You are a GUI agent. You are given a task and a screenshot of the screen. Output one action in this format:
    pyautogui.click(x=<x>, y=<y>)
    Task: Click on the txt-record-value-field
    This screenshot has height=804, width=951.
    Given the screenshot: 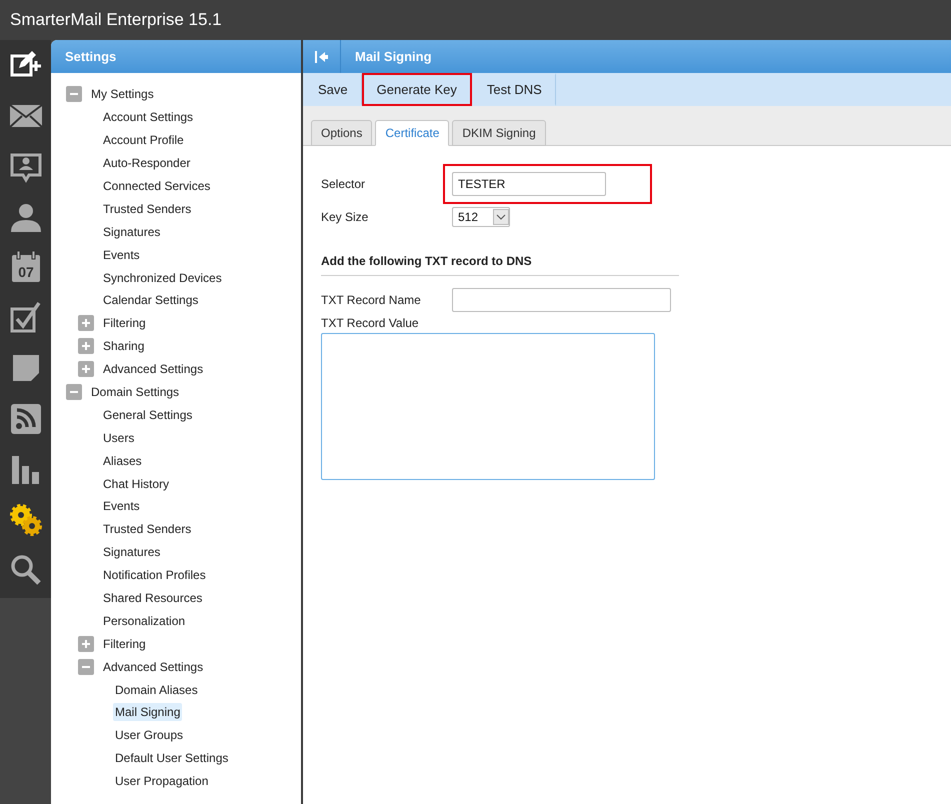 What is the action you would take?
    pyautogui.click(x=488, y=406)
    